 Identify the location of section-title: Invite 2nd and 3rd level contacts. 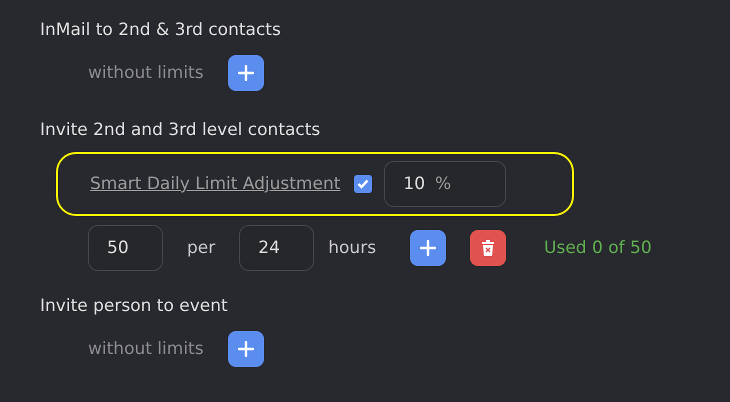
(181, 130).